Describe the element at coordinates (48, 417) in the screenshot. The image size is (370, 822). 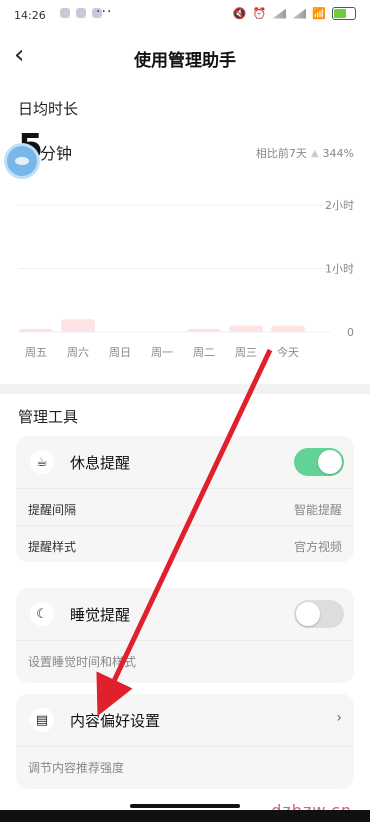
I see `tools-label: 管理工具` at that location.